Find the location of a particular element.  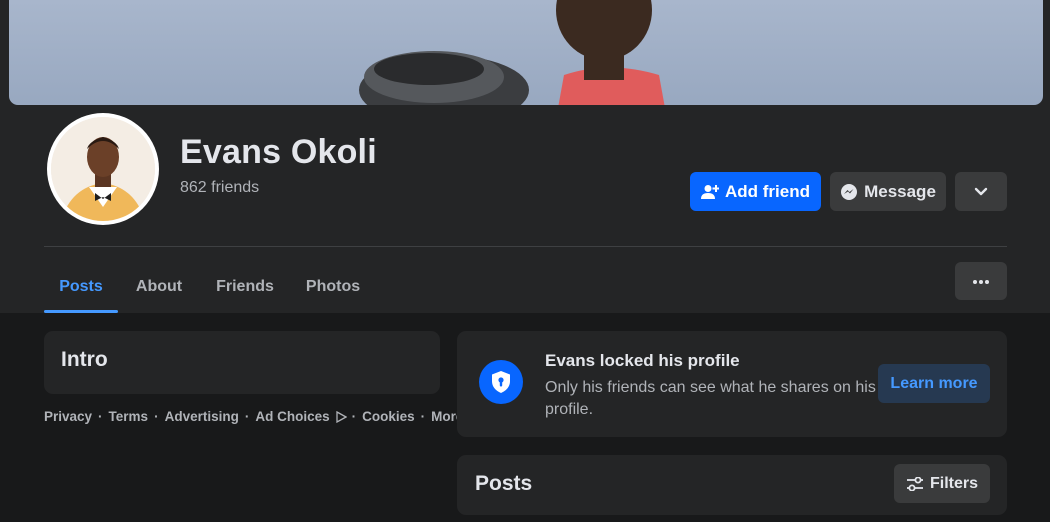

tab-label: Photos is located at coordinates (333, 286).